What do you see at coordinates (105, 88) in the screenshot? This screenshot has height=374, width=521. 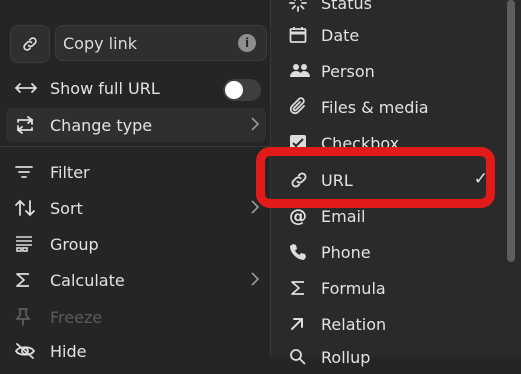 I see `show-full-url-label: Show full URL` at bounding box center [105, 88].